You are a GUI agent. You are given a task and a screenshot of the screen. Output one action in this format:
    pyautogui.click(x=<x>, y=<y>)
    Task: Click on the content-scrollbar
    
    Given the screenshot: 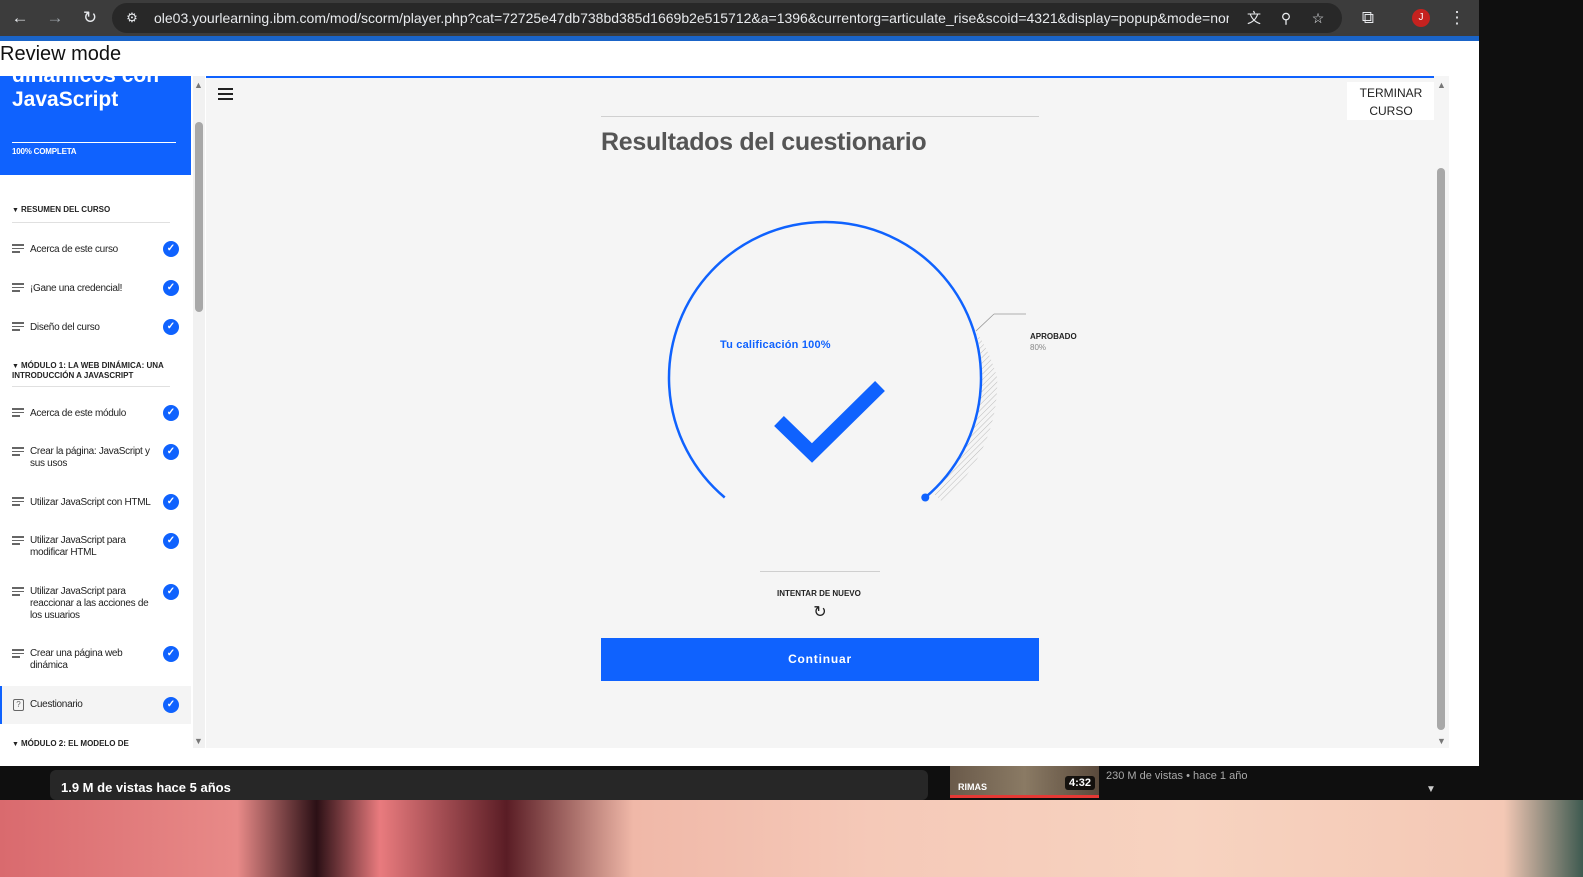 What is the action you would take?
    pyautogui.click(x=1441, y=412)
    